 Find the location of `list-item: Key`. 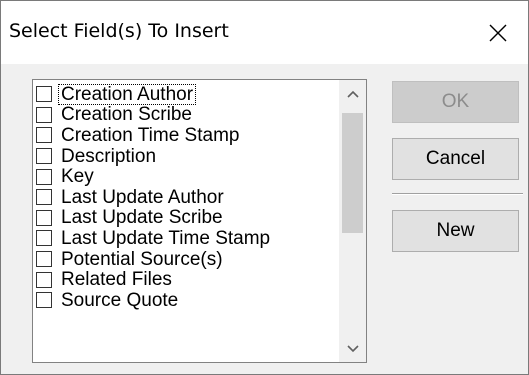

list-item: Key is located at coordinates (185, 176).